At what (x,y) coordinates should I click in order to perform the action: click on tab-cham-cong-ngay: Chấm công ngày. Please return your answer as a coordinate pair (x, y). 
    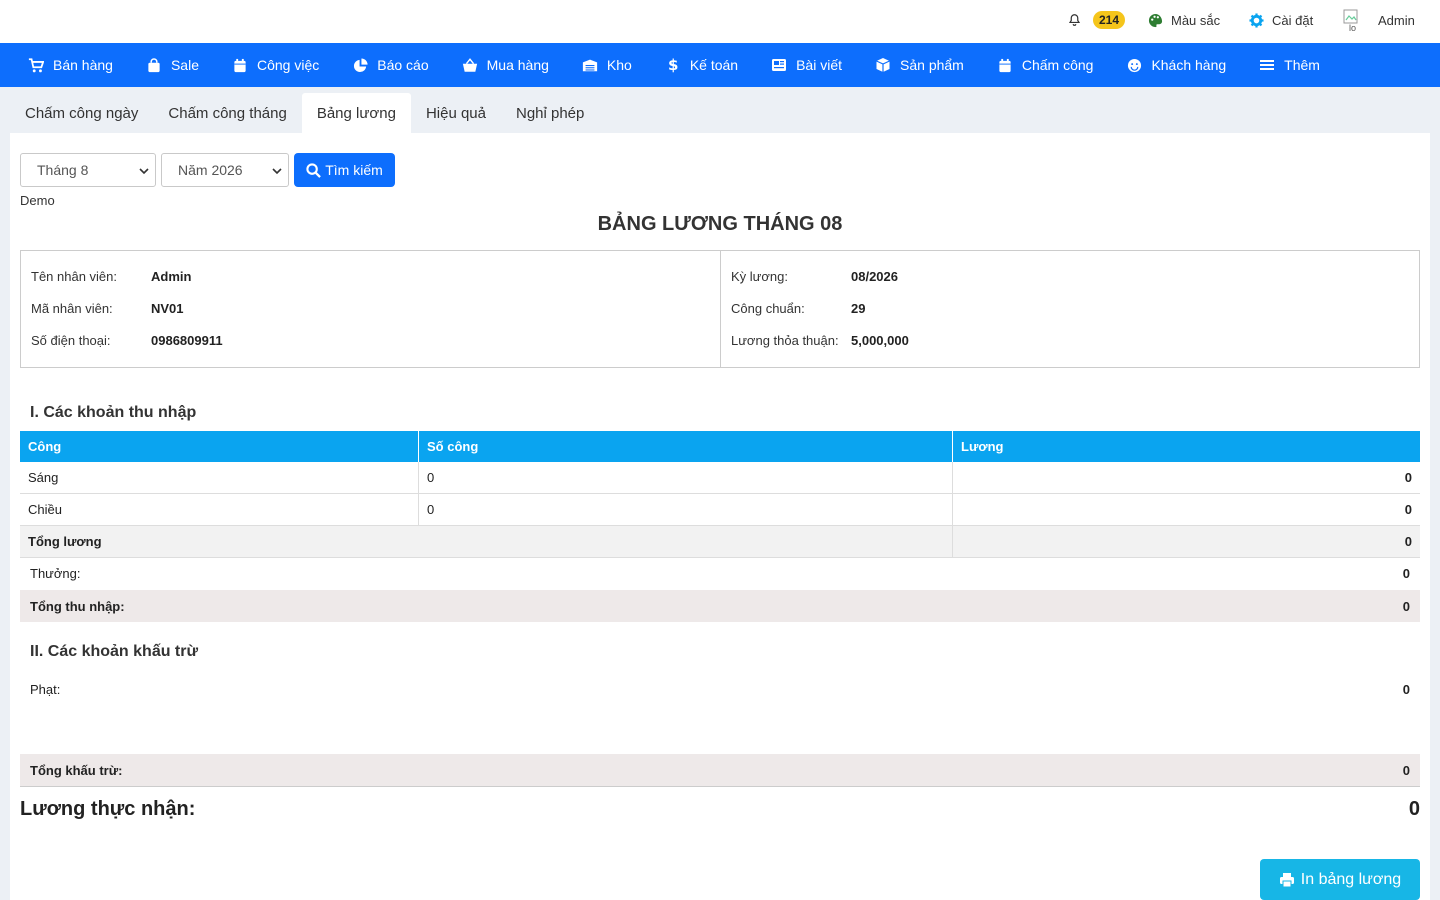
    Looking at the image, I should click on (81, 113).